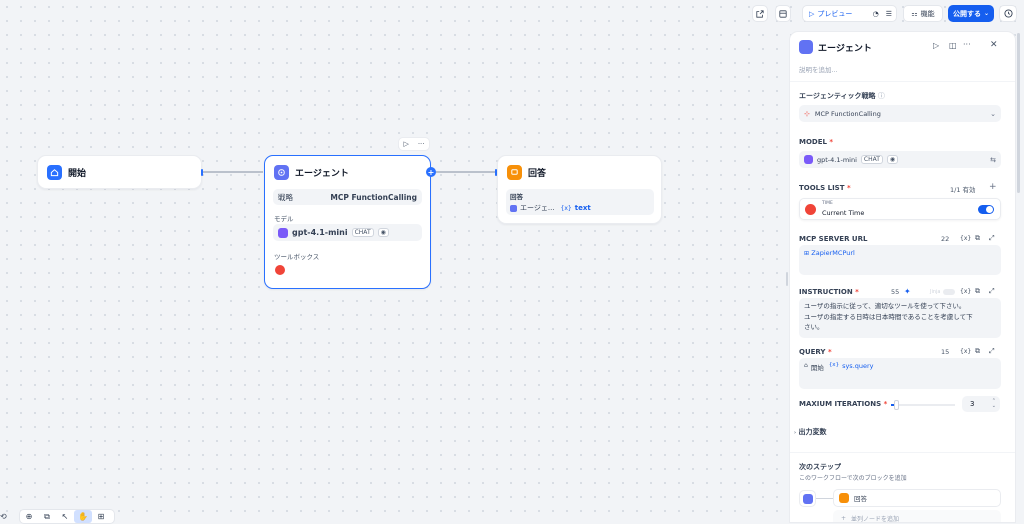 This screenshot has width=1024, height=524. I want to click on answer-icon, so click(514, 172).